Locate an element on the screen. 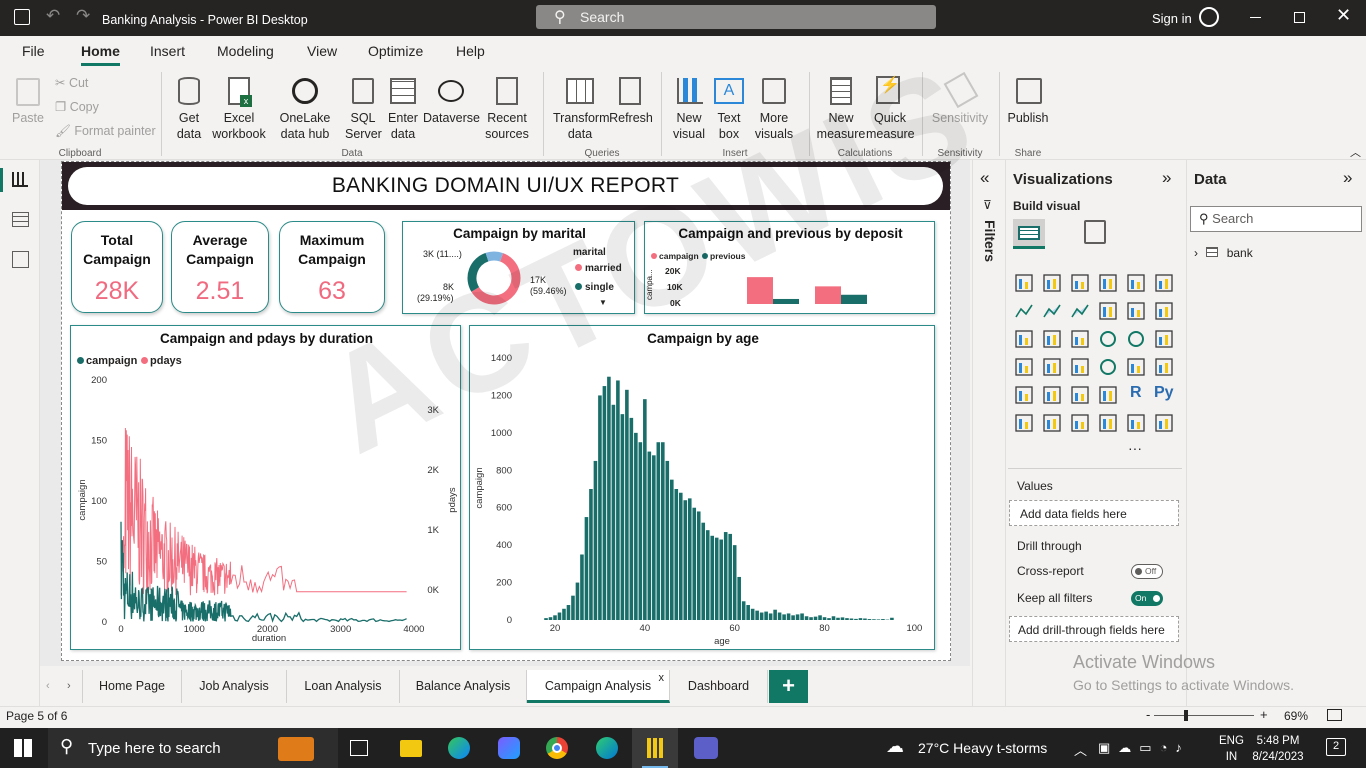 This screenshot has width=1366, height=768. language-indicator: ENG IN is located at coordinates (1231, 749).